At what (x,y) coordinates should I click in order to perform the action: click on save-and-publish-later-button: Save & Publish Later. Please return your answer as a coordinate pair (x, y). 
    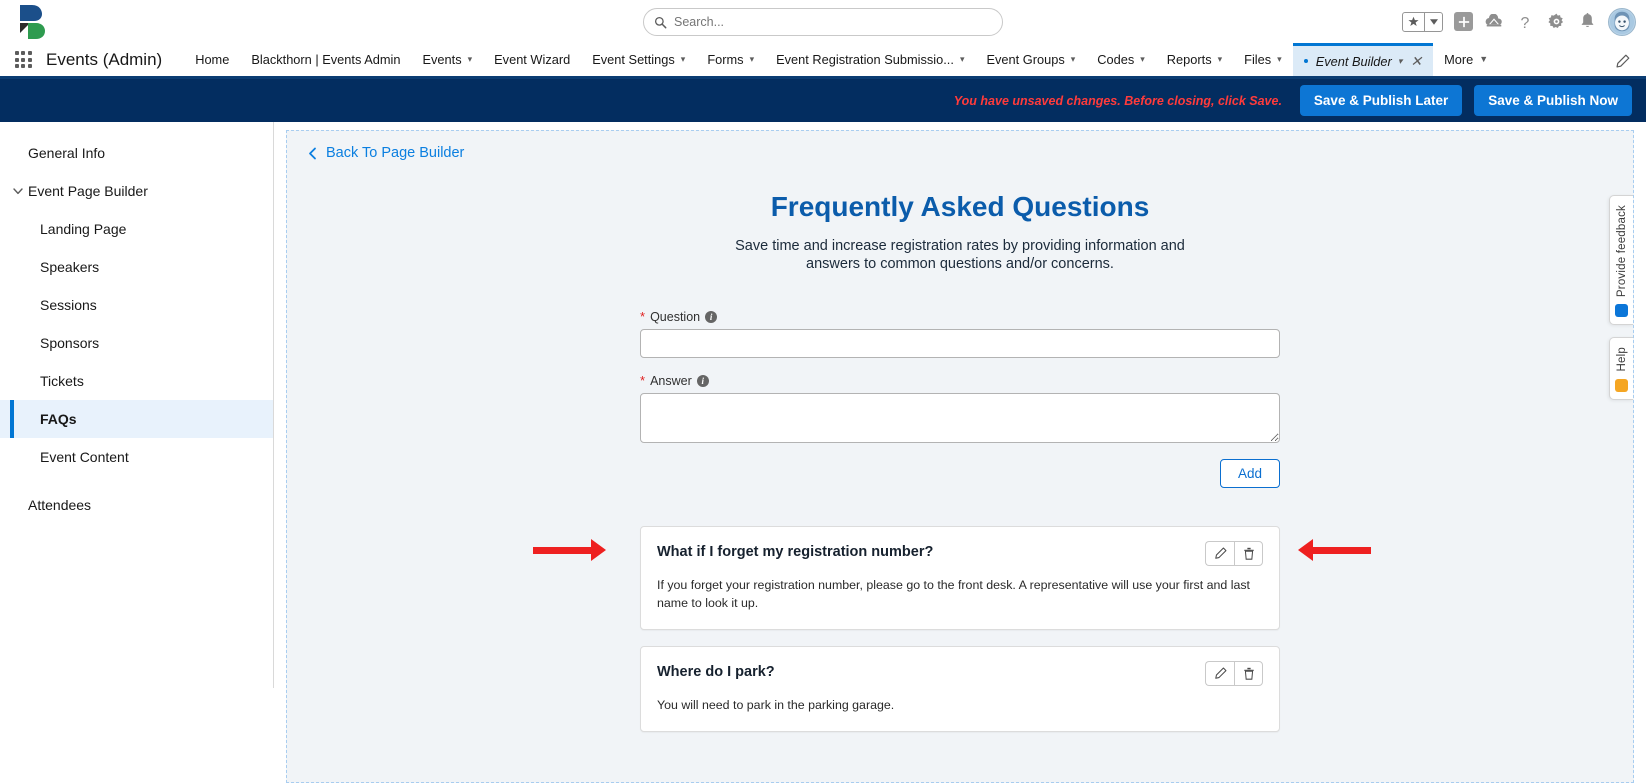
    Looking at the image, I should click on (1381, 100).